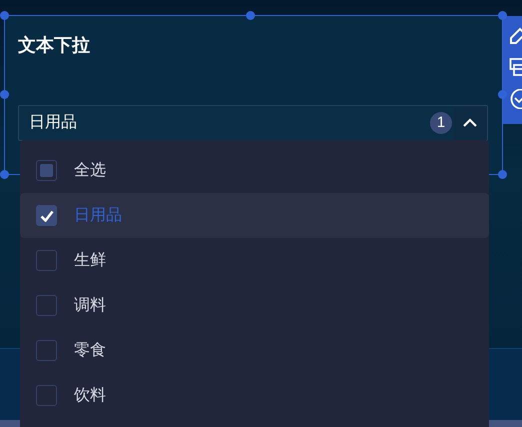 This screenshot has height=427, width=522. Describe the element at coordinates (90, 396) in the screenshot. I see `option-label: 饮料` at that location.